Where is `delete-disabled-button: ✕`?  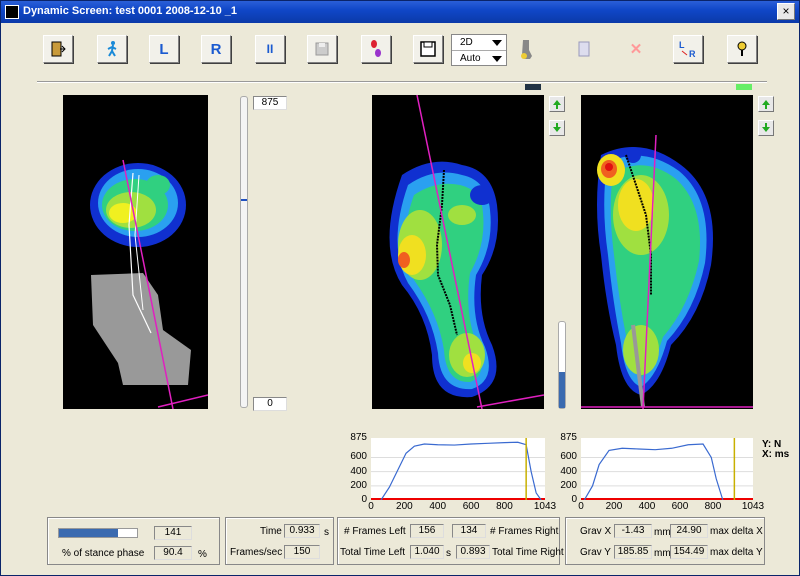 delete-disabled-button: ✕ is located at coordinates (636, 49).